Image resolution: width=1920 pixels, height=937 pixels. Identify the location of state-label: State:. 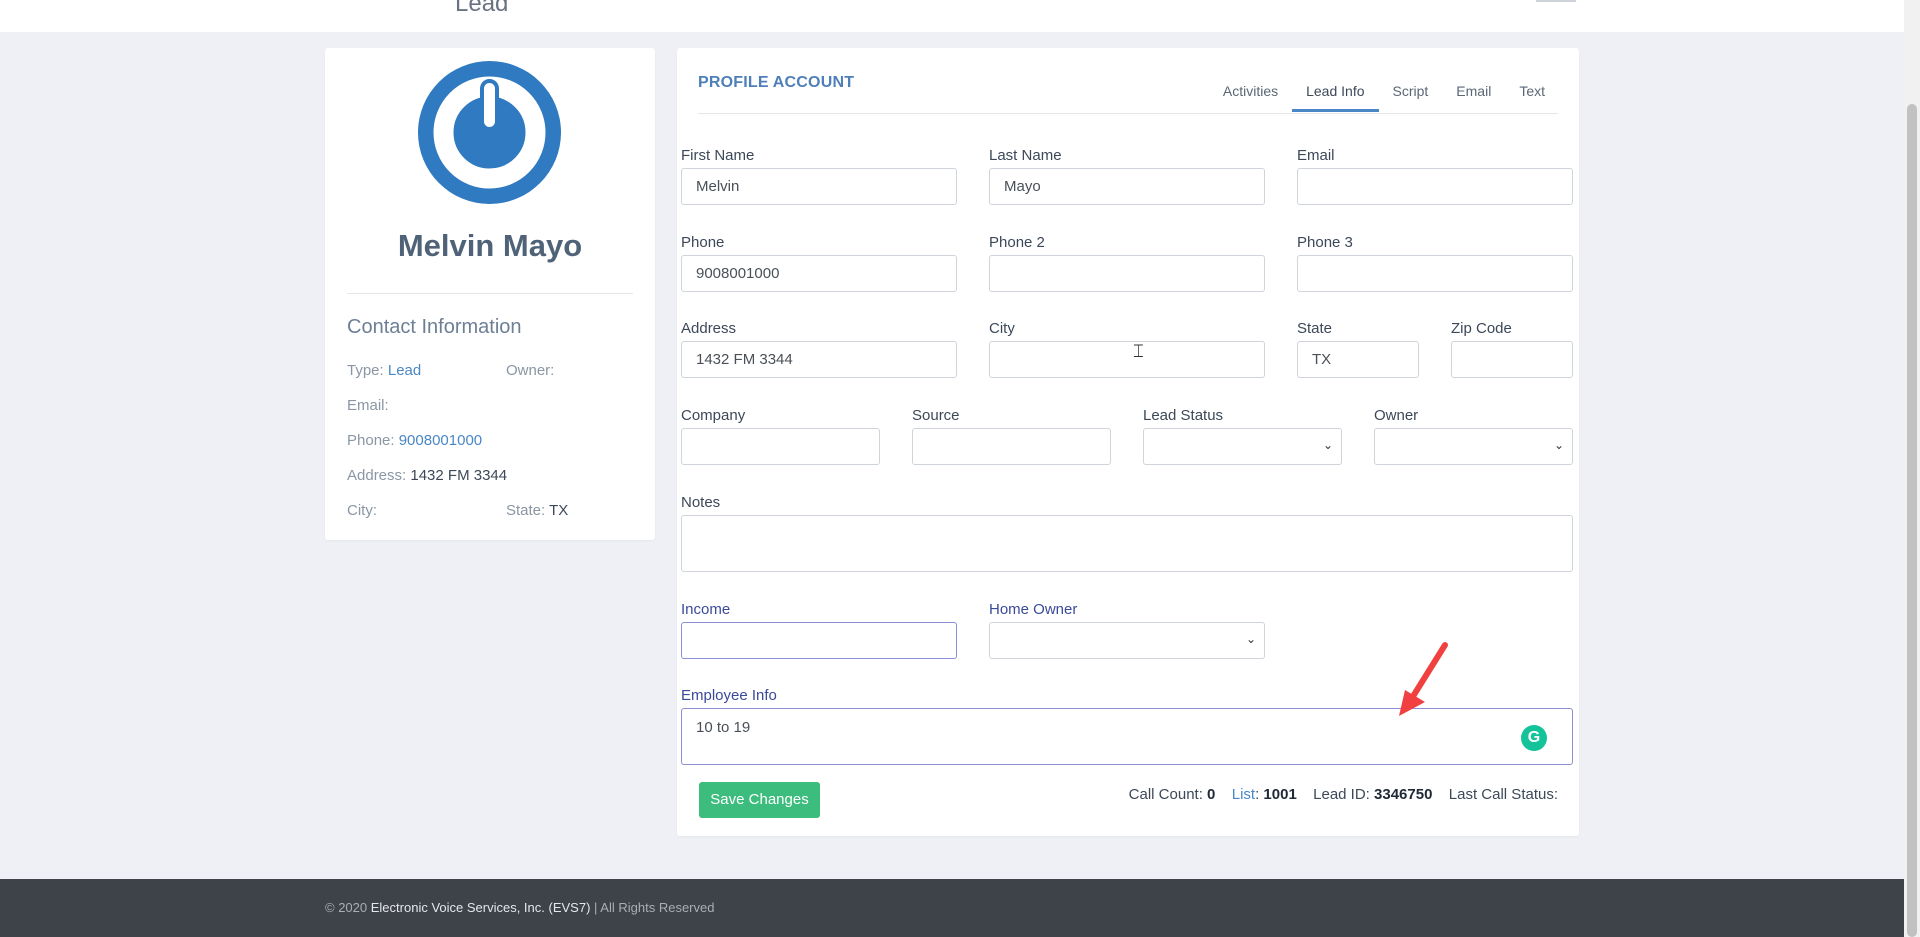
(526, 510).